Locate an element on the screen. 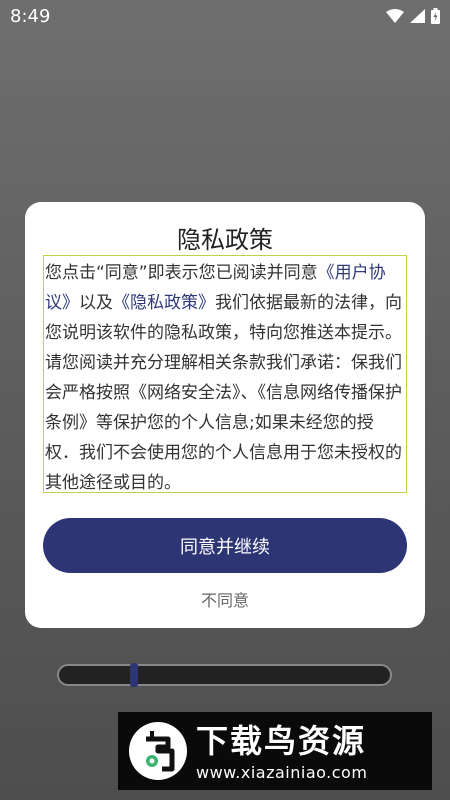 The image size is (450, 800). wifi-icon is located at coordinates (395, 16).